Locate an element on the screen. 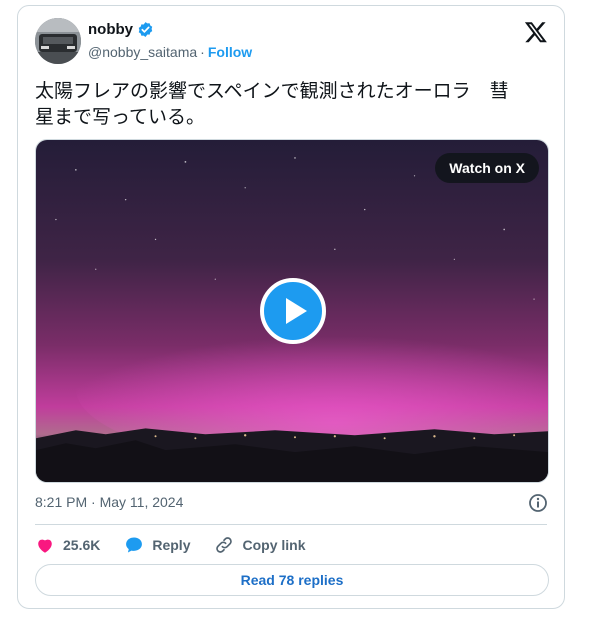  heart-icon is located at coordinates (45, 546).